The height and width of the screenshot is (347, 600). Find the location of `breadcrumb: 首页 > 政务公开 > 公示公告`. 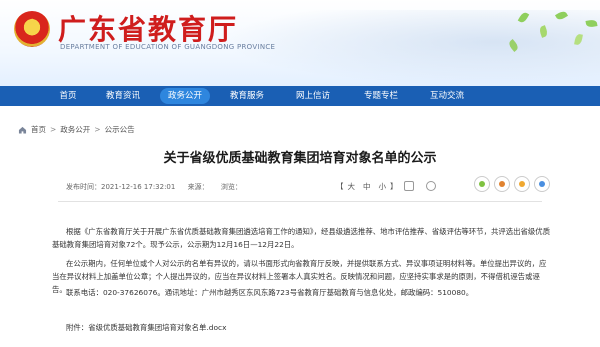

breadcrumb: 首页 > 政务公开 > 公示公告 is located at coordinates (76, 129).